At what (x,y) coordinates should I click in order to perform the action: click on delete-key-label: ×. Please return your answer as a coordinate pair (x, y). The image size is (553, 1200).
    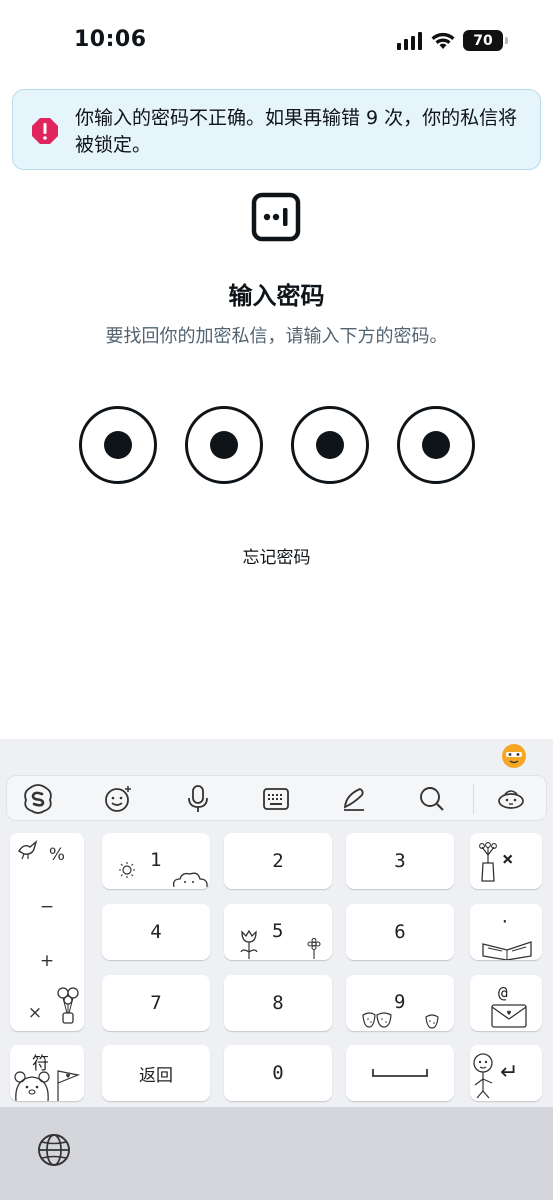
    Looking at the image, I should click on (508, 859).